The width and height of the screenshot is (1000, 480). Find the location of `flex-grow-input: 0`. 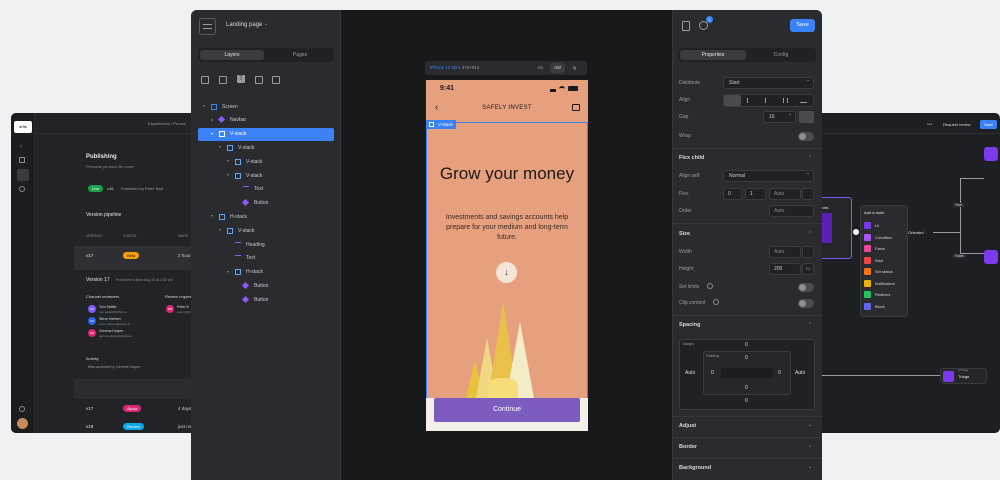

flex-grow-input: 0 is located at coordinates (732, 194).